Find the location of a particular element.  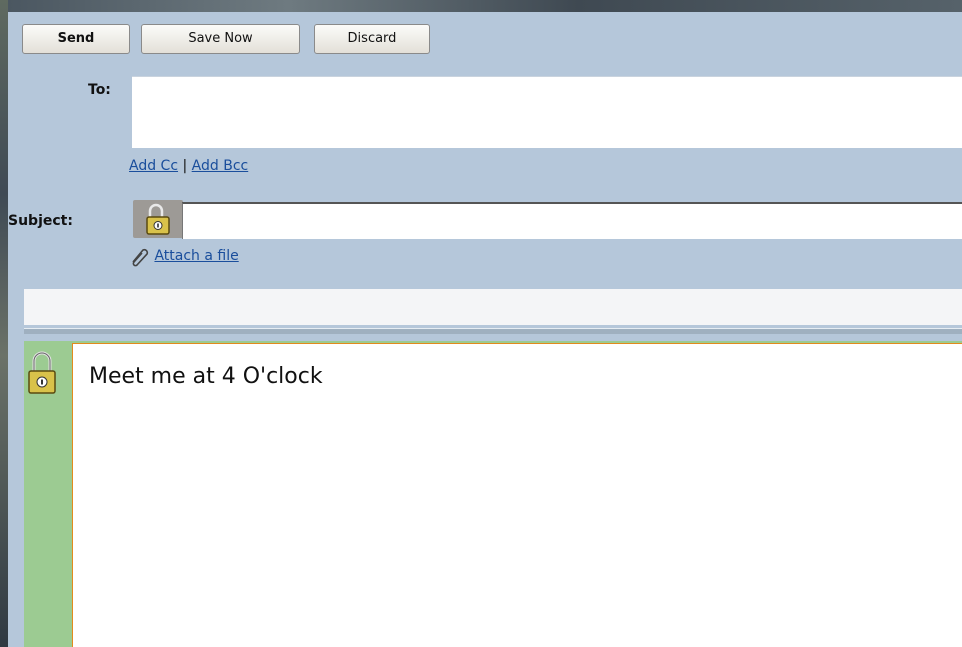

attach-file-link: Attach a file is located at coordinates (196, 256).